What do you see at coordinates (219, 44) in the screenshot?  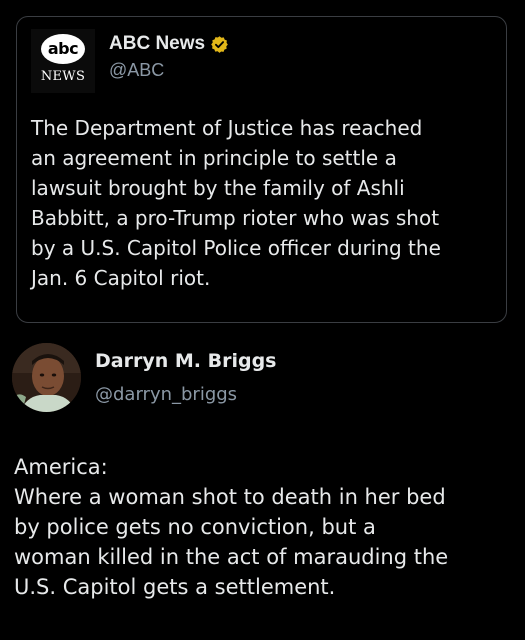 I see `verified-badge-icon` at bounding box center [219, 44].